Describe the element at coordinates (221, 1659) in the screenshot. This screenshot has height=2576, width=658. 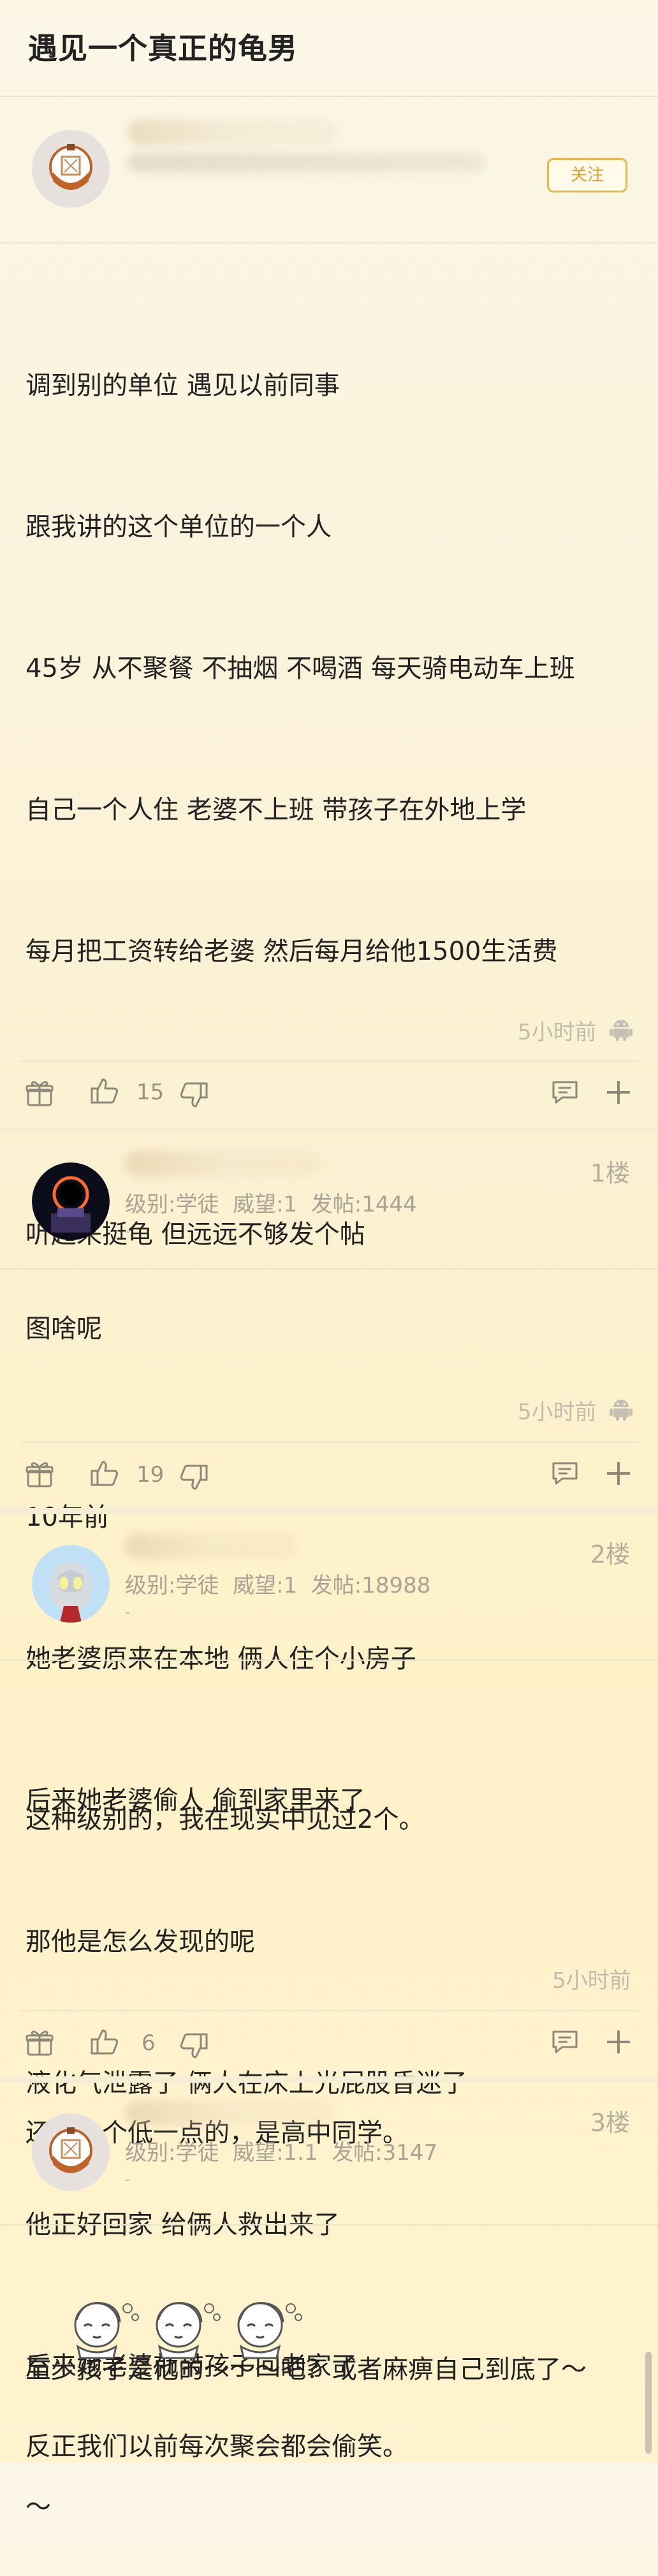
I see `op-line: 她老婆原来在本地 俩人住个小房子` at that location.